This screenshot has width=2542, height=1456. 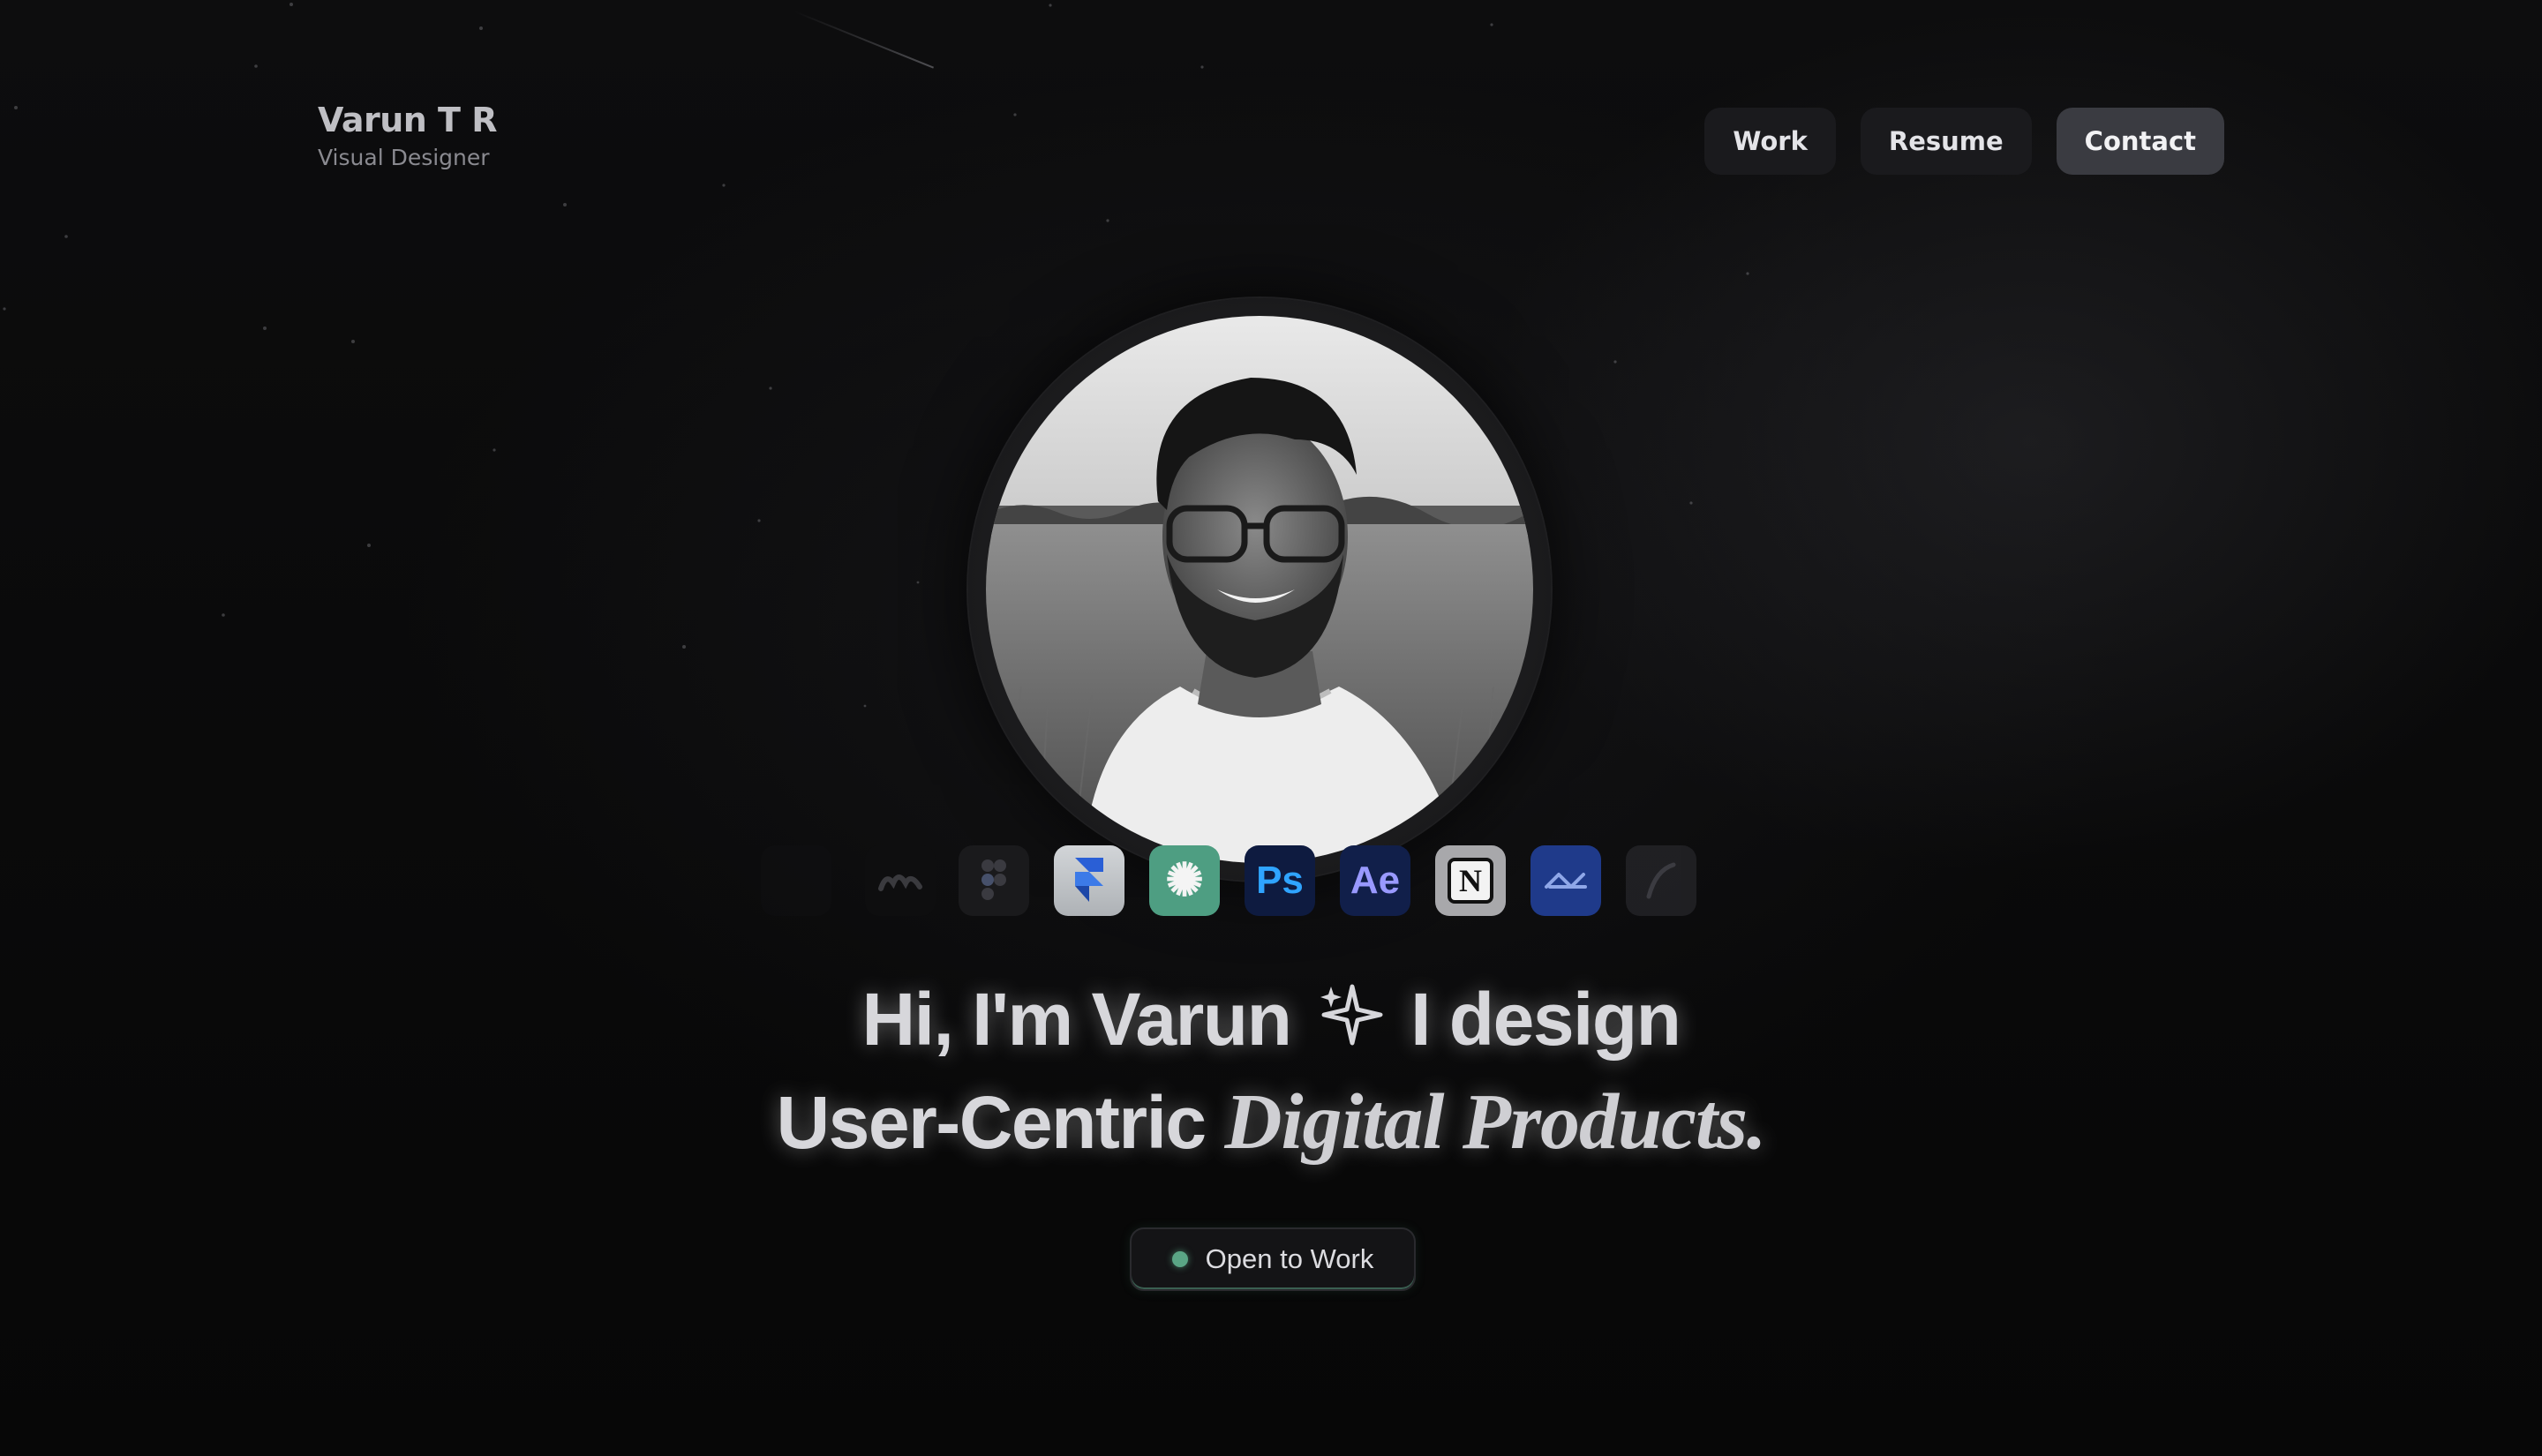 I want to click on after-effects-icon: Ae, so click(x=1375, y=880).